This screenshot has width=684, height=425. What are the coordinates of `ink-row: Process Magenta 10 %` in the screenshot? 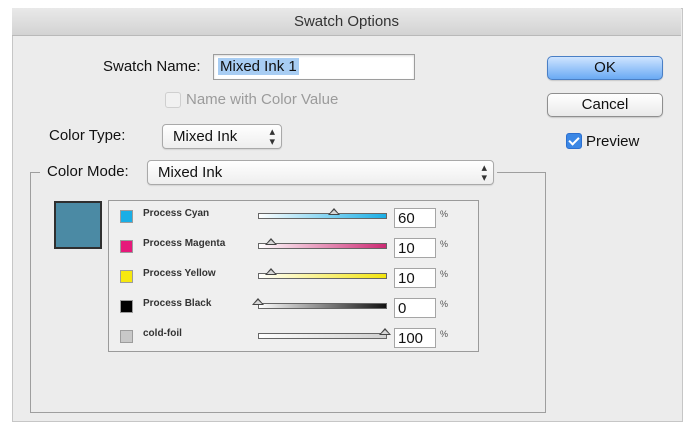 It's located at (293, 246).